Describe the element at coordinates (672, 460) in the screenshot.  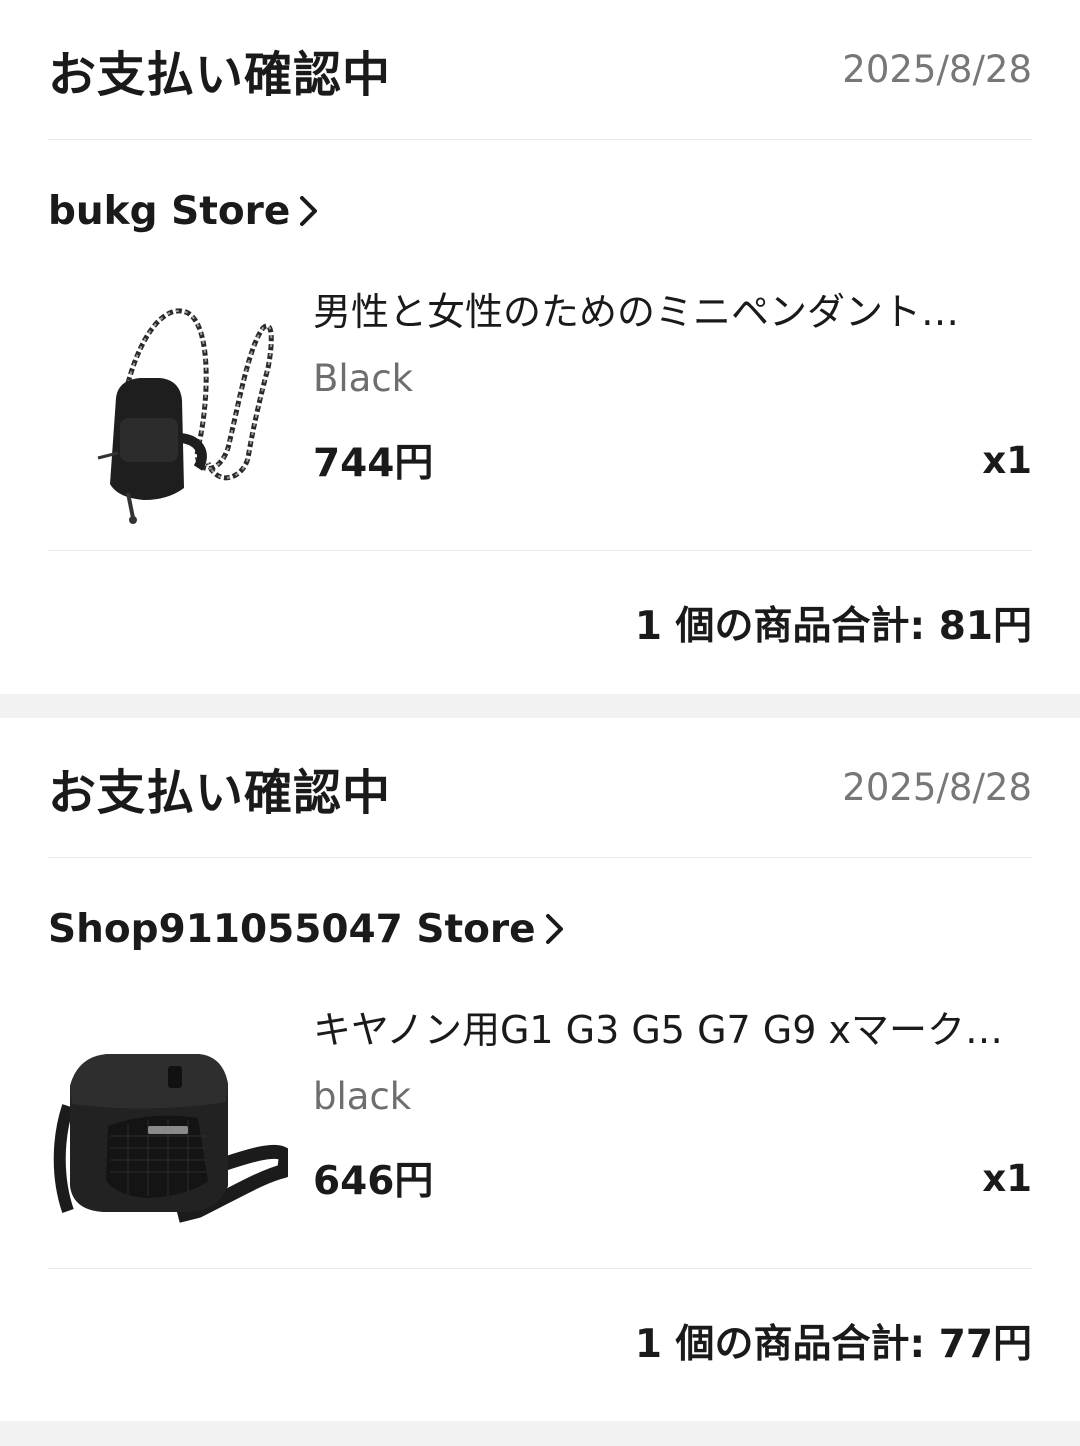
I see `price-row: 744円 x1` at that location.